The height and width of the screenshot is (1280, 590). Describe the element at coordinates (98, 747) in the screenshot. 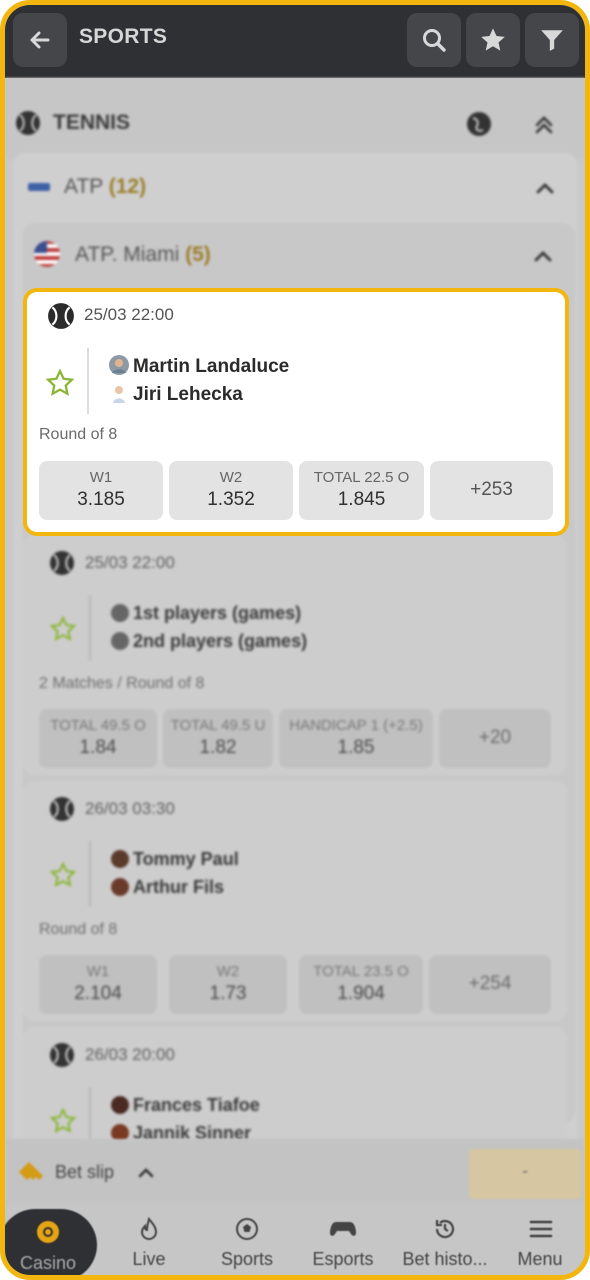

I see `odd-value: 1.84` at that location.